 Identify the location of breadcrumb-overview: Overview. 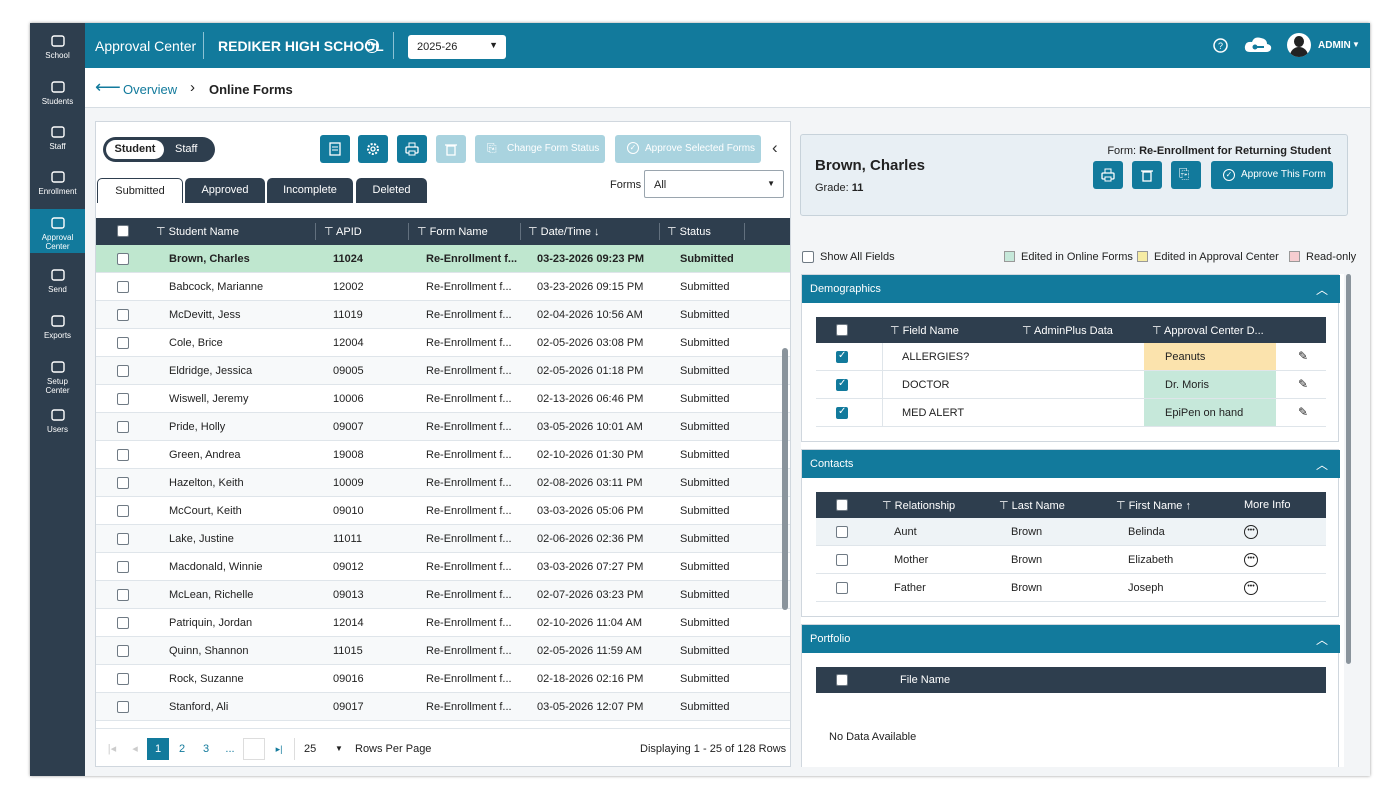
(150, 89).